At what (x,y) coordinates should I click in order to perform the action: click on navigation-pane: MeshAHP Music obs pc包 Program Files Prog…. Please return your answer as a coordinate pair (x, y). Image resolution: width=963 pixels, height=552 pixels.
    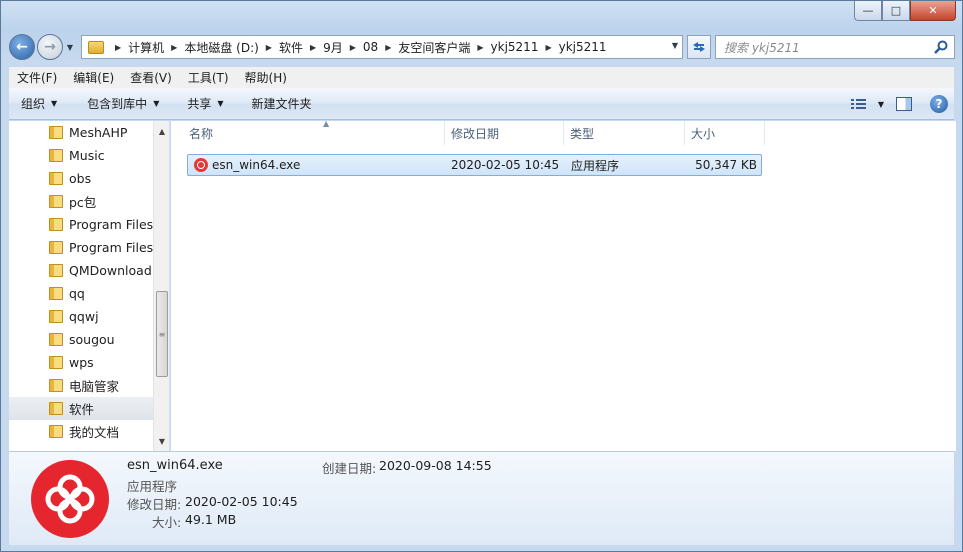
    Looking at the image, I should click on (89, 286).